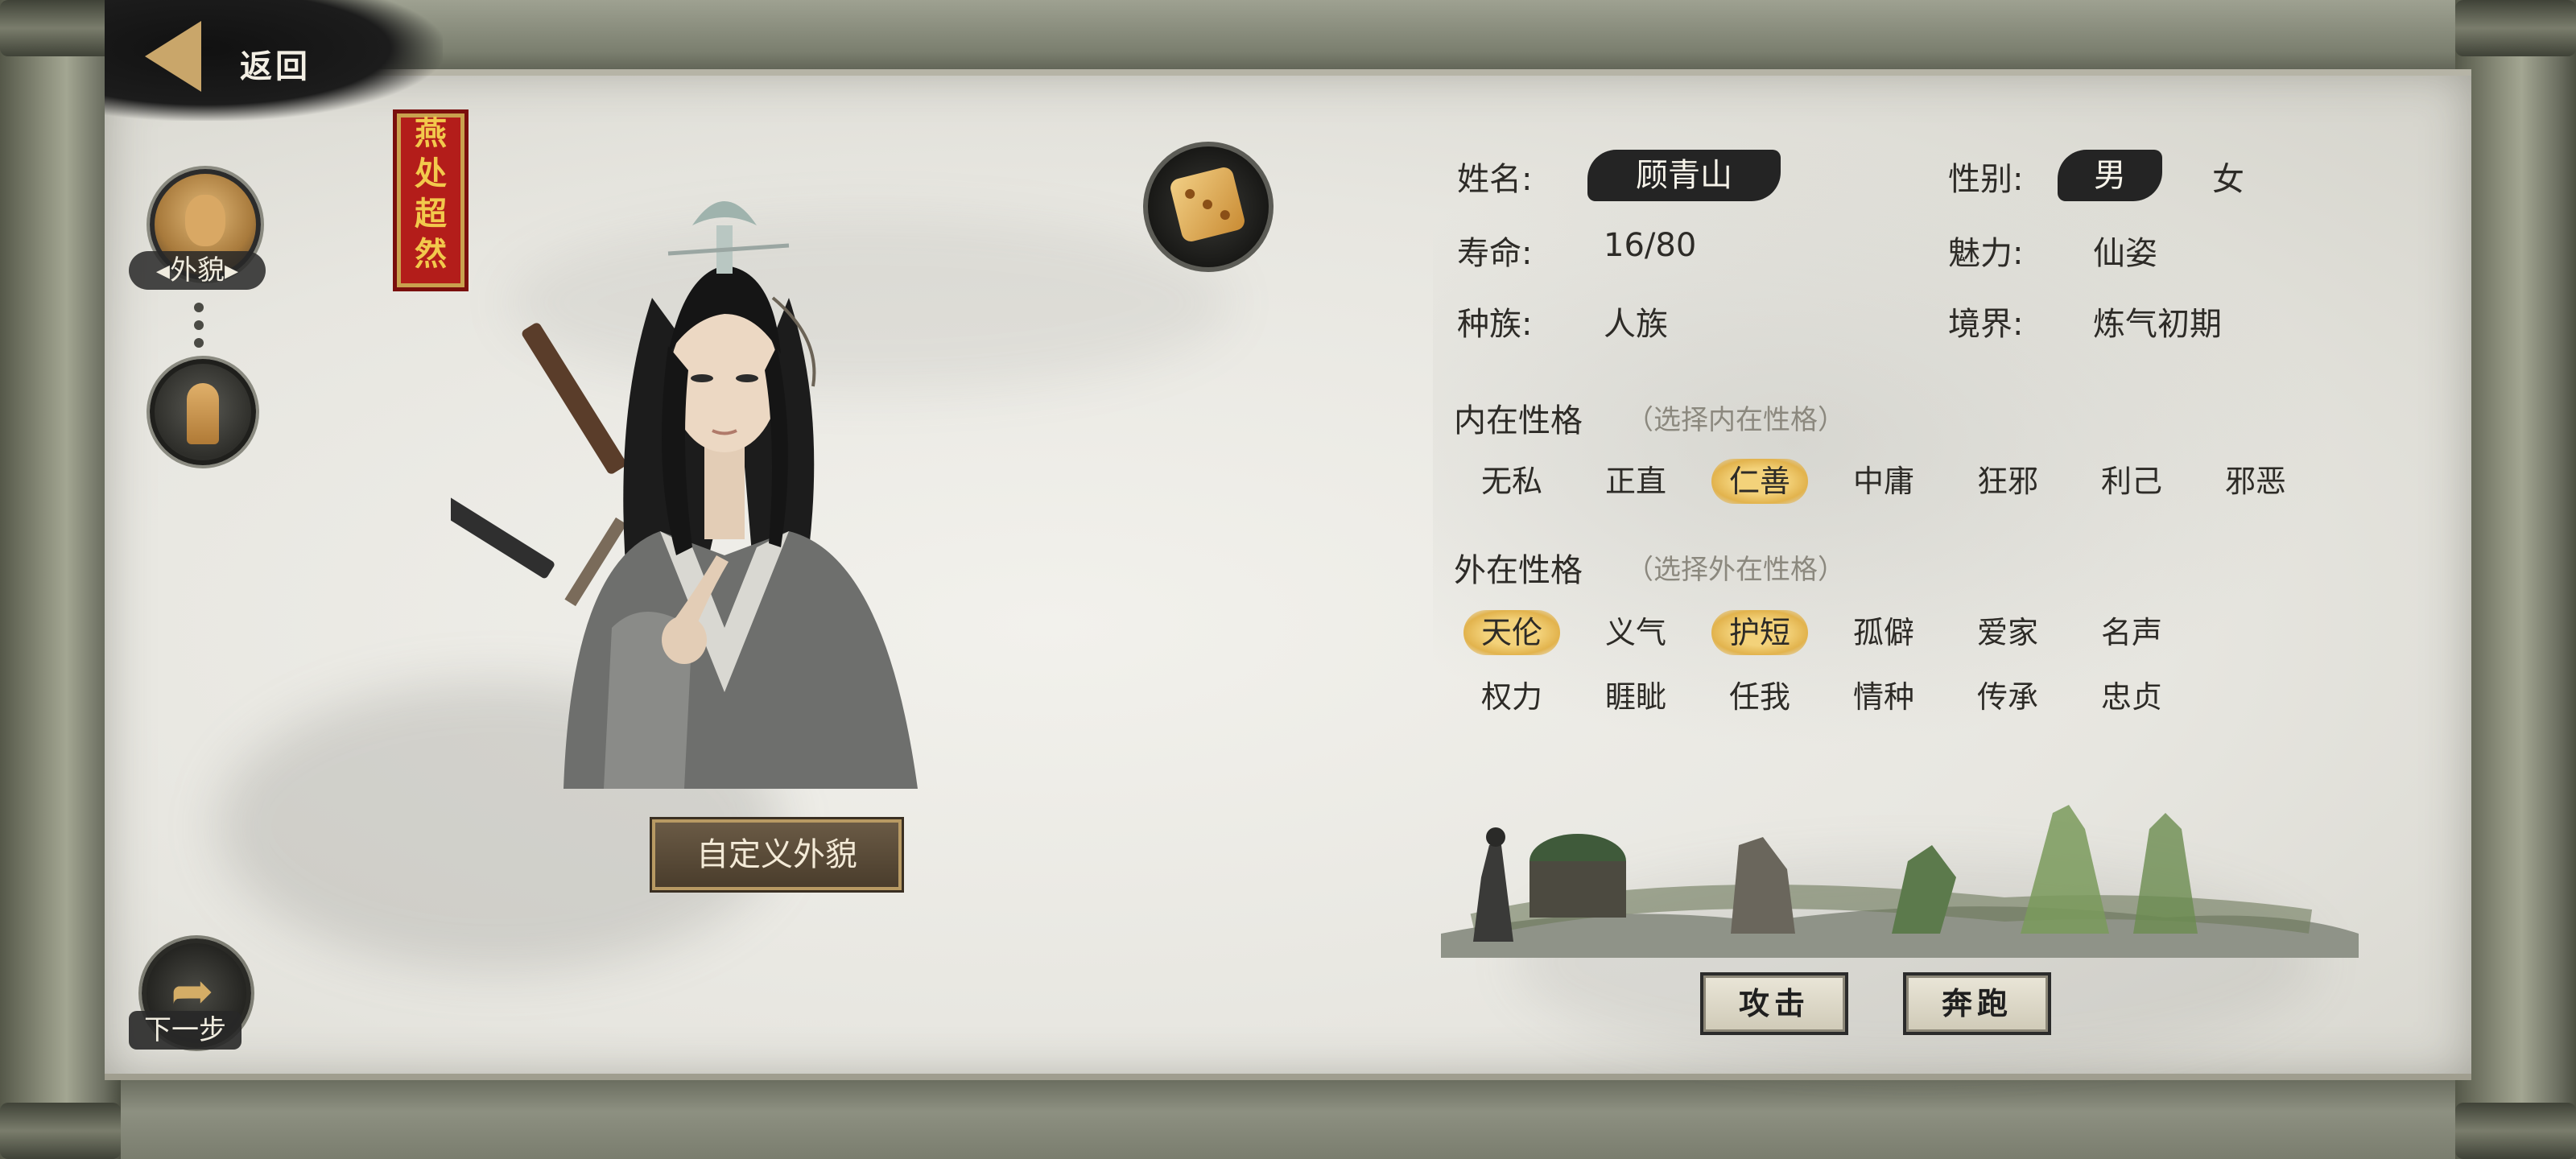 This screenshot has width=2576, height=1159. Describe the element at coordinates (1977, 1004) in the screenshot. I see `run-button: 奔跑` at that location.